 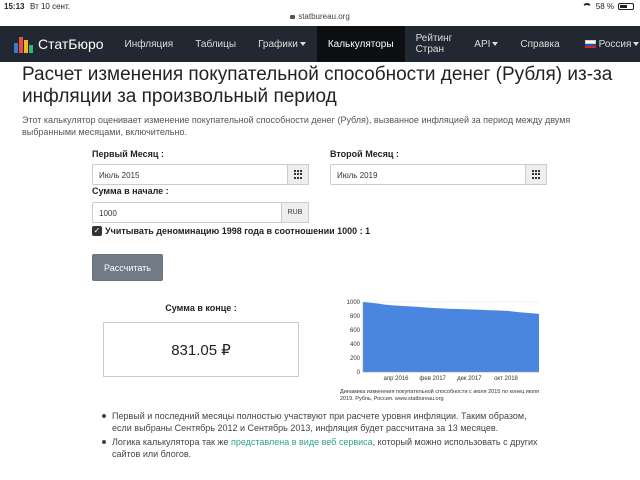 I want to click on lock-icon, so click(x=293, y=17).